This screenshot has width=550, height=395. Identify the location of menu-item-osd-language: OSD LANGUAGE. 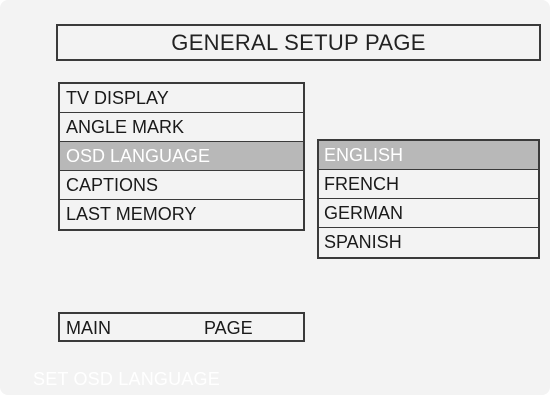
(181, 156).